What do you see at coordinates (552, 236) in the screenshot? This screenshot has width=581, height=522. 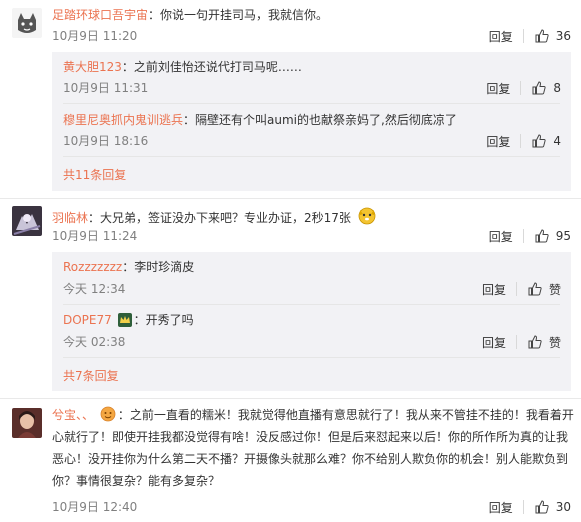 I see `like-button: 95` at bounding box center [552, 236].